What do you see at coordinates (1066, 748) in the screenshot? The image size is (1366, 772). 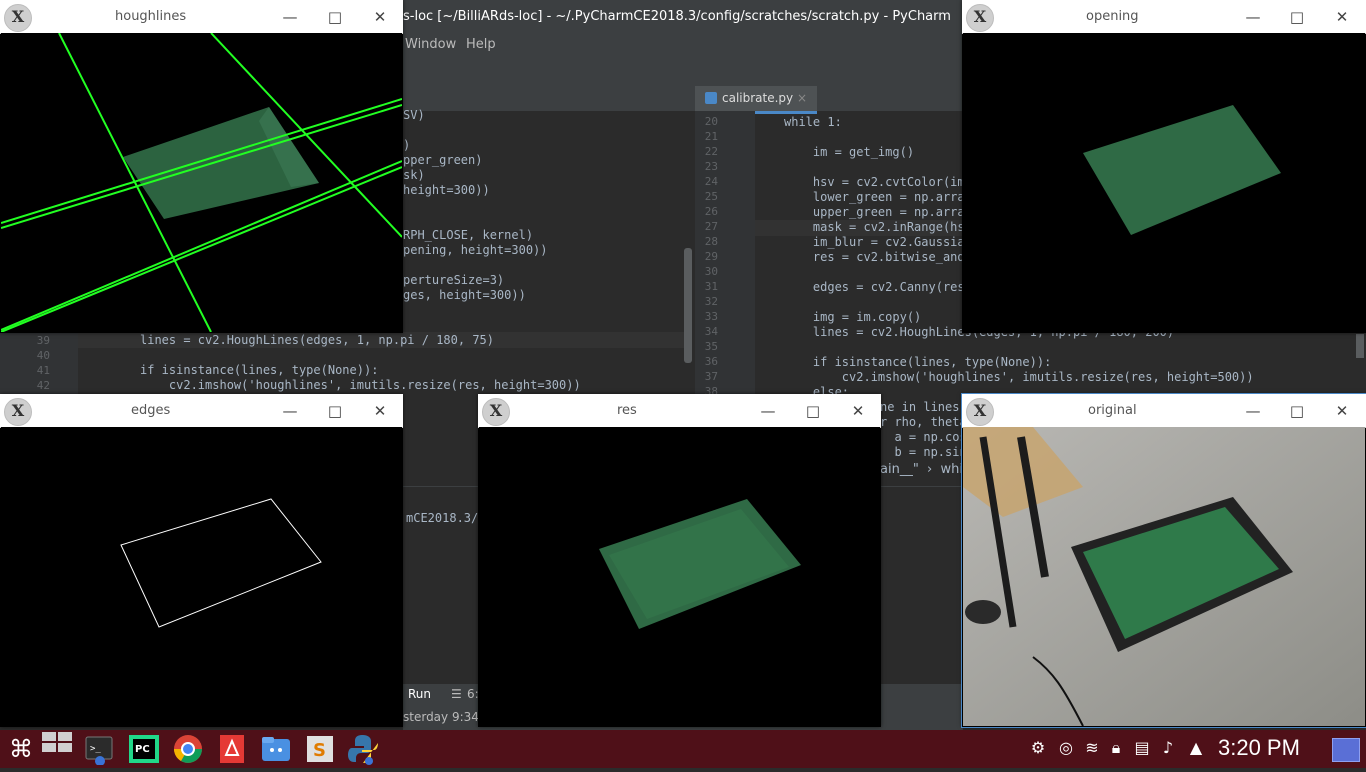 I see `media-icon: ◎` at bounding box center [1066, 748].